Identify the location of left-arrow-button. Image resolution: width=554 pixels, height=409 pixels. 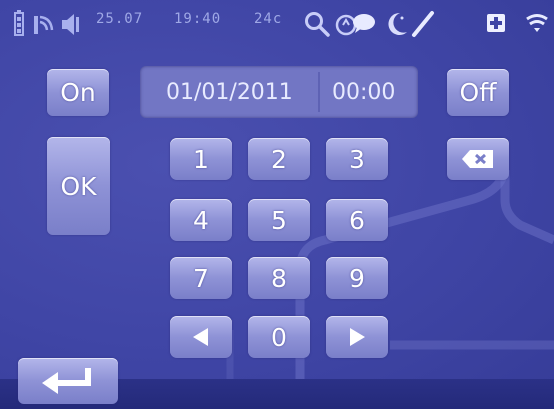
(201, 337).